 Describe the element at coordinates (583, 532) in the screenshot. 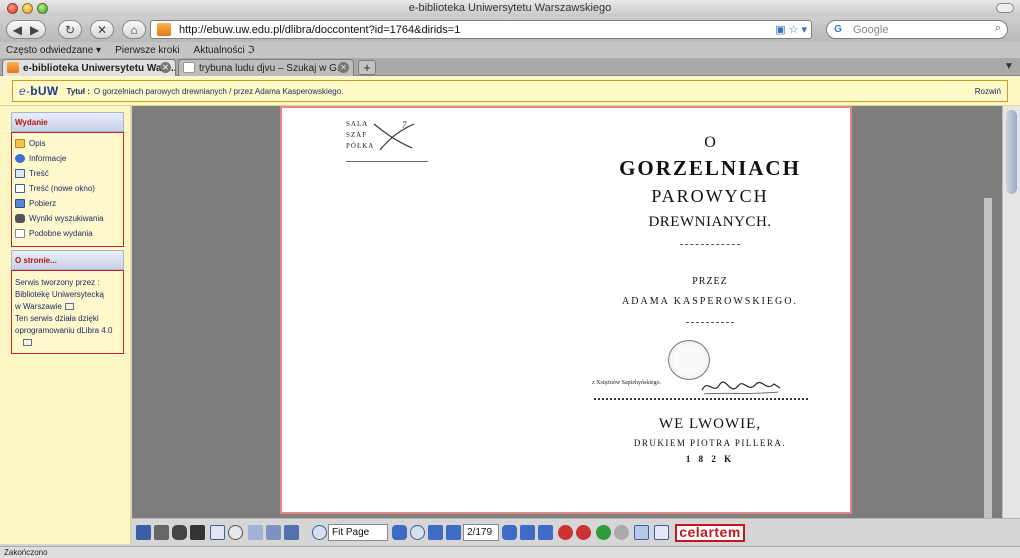

I see `rotate-right-icon` at that location.